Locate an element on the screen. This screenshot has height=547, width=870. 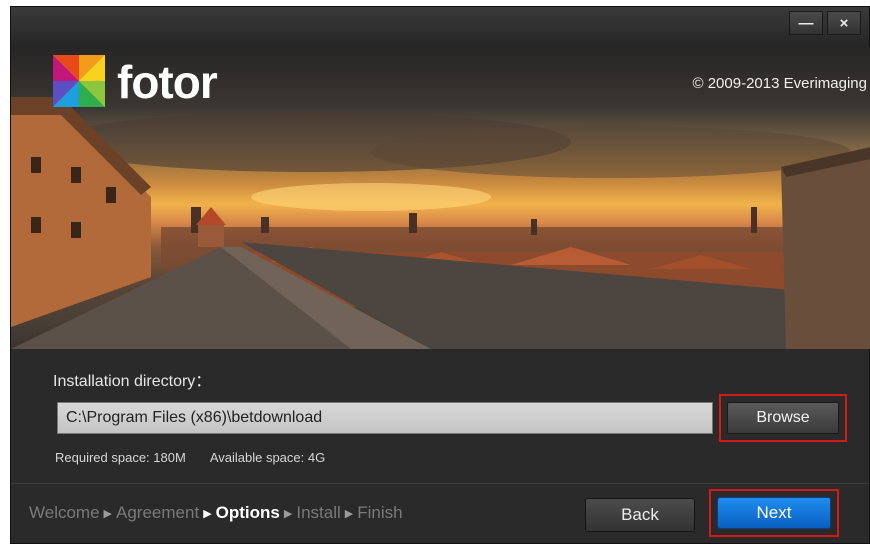
step-install: Install is located at coordinates (318, 512).